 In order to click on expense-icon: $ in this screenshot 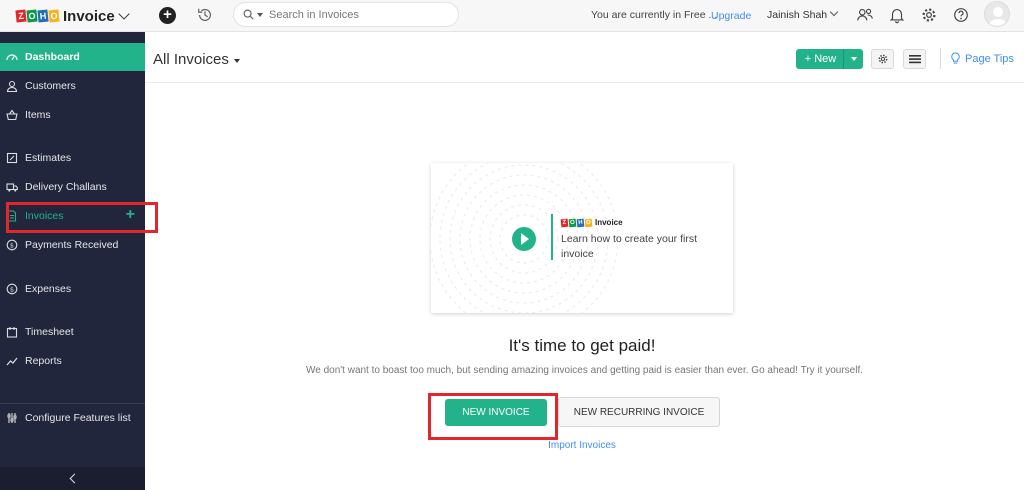, I will do `click(12, 289)`.